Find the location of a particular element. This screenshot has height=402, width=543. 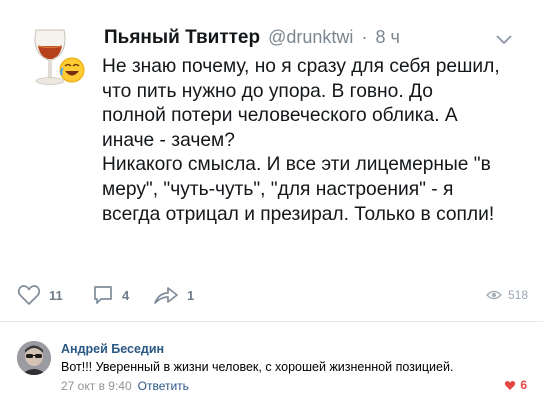

avatar is located at coordinates (34, 358).